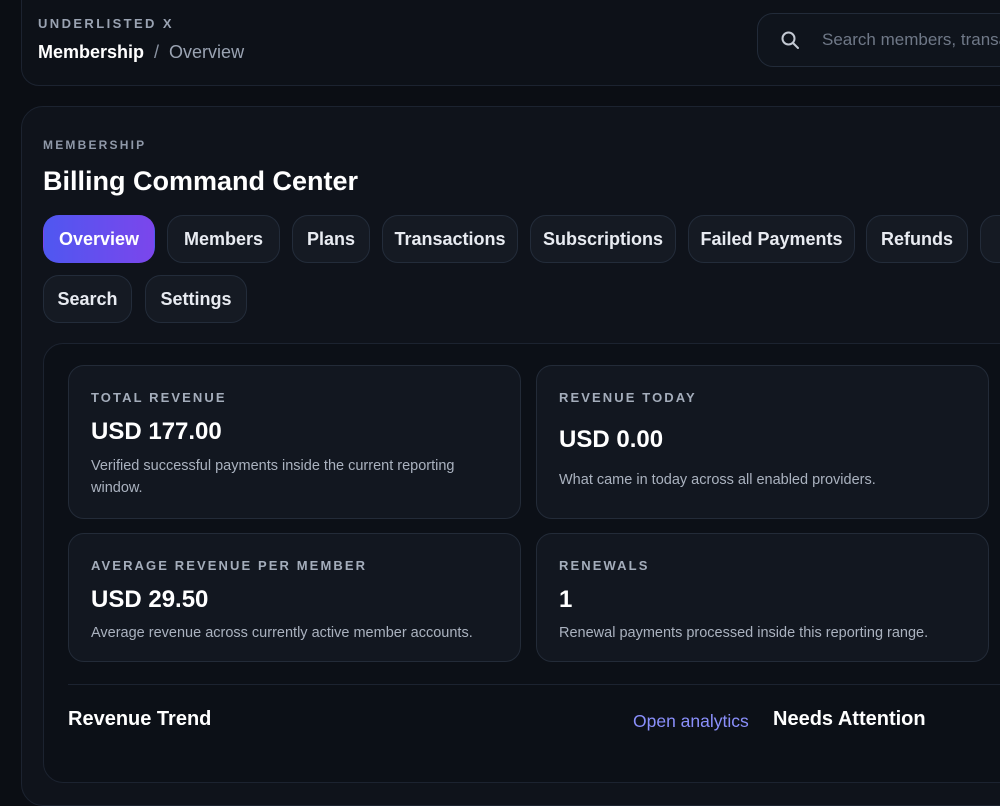  Describe the element at coordinates (691, 721) in the screenshot. I see `open-analytics-link: Open analytics` at that location.